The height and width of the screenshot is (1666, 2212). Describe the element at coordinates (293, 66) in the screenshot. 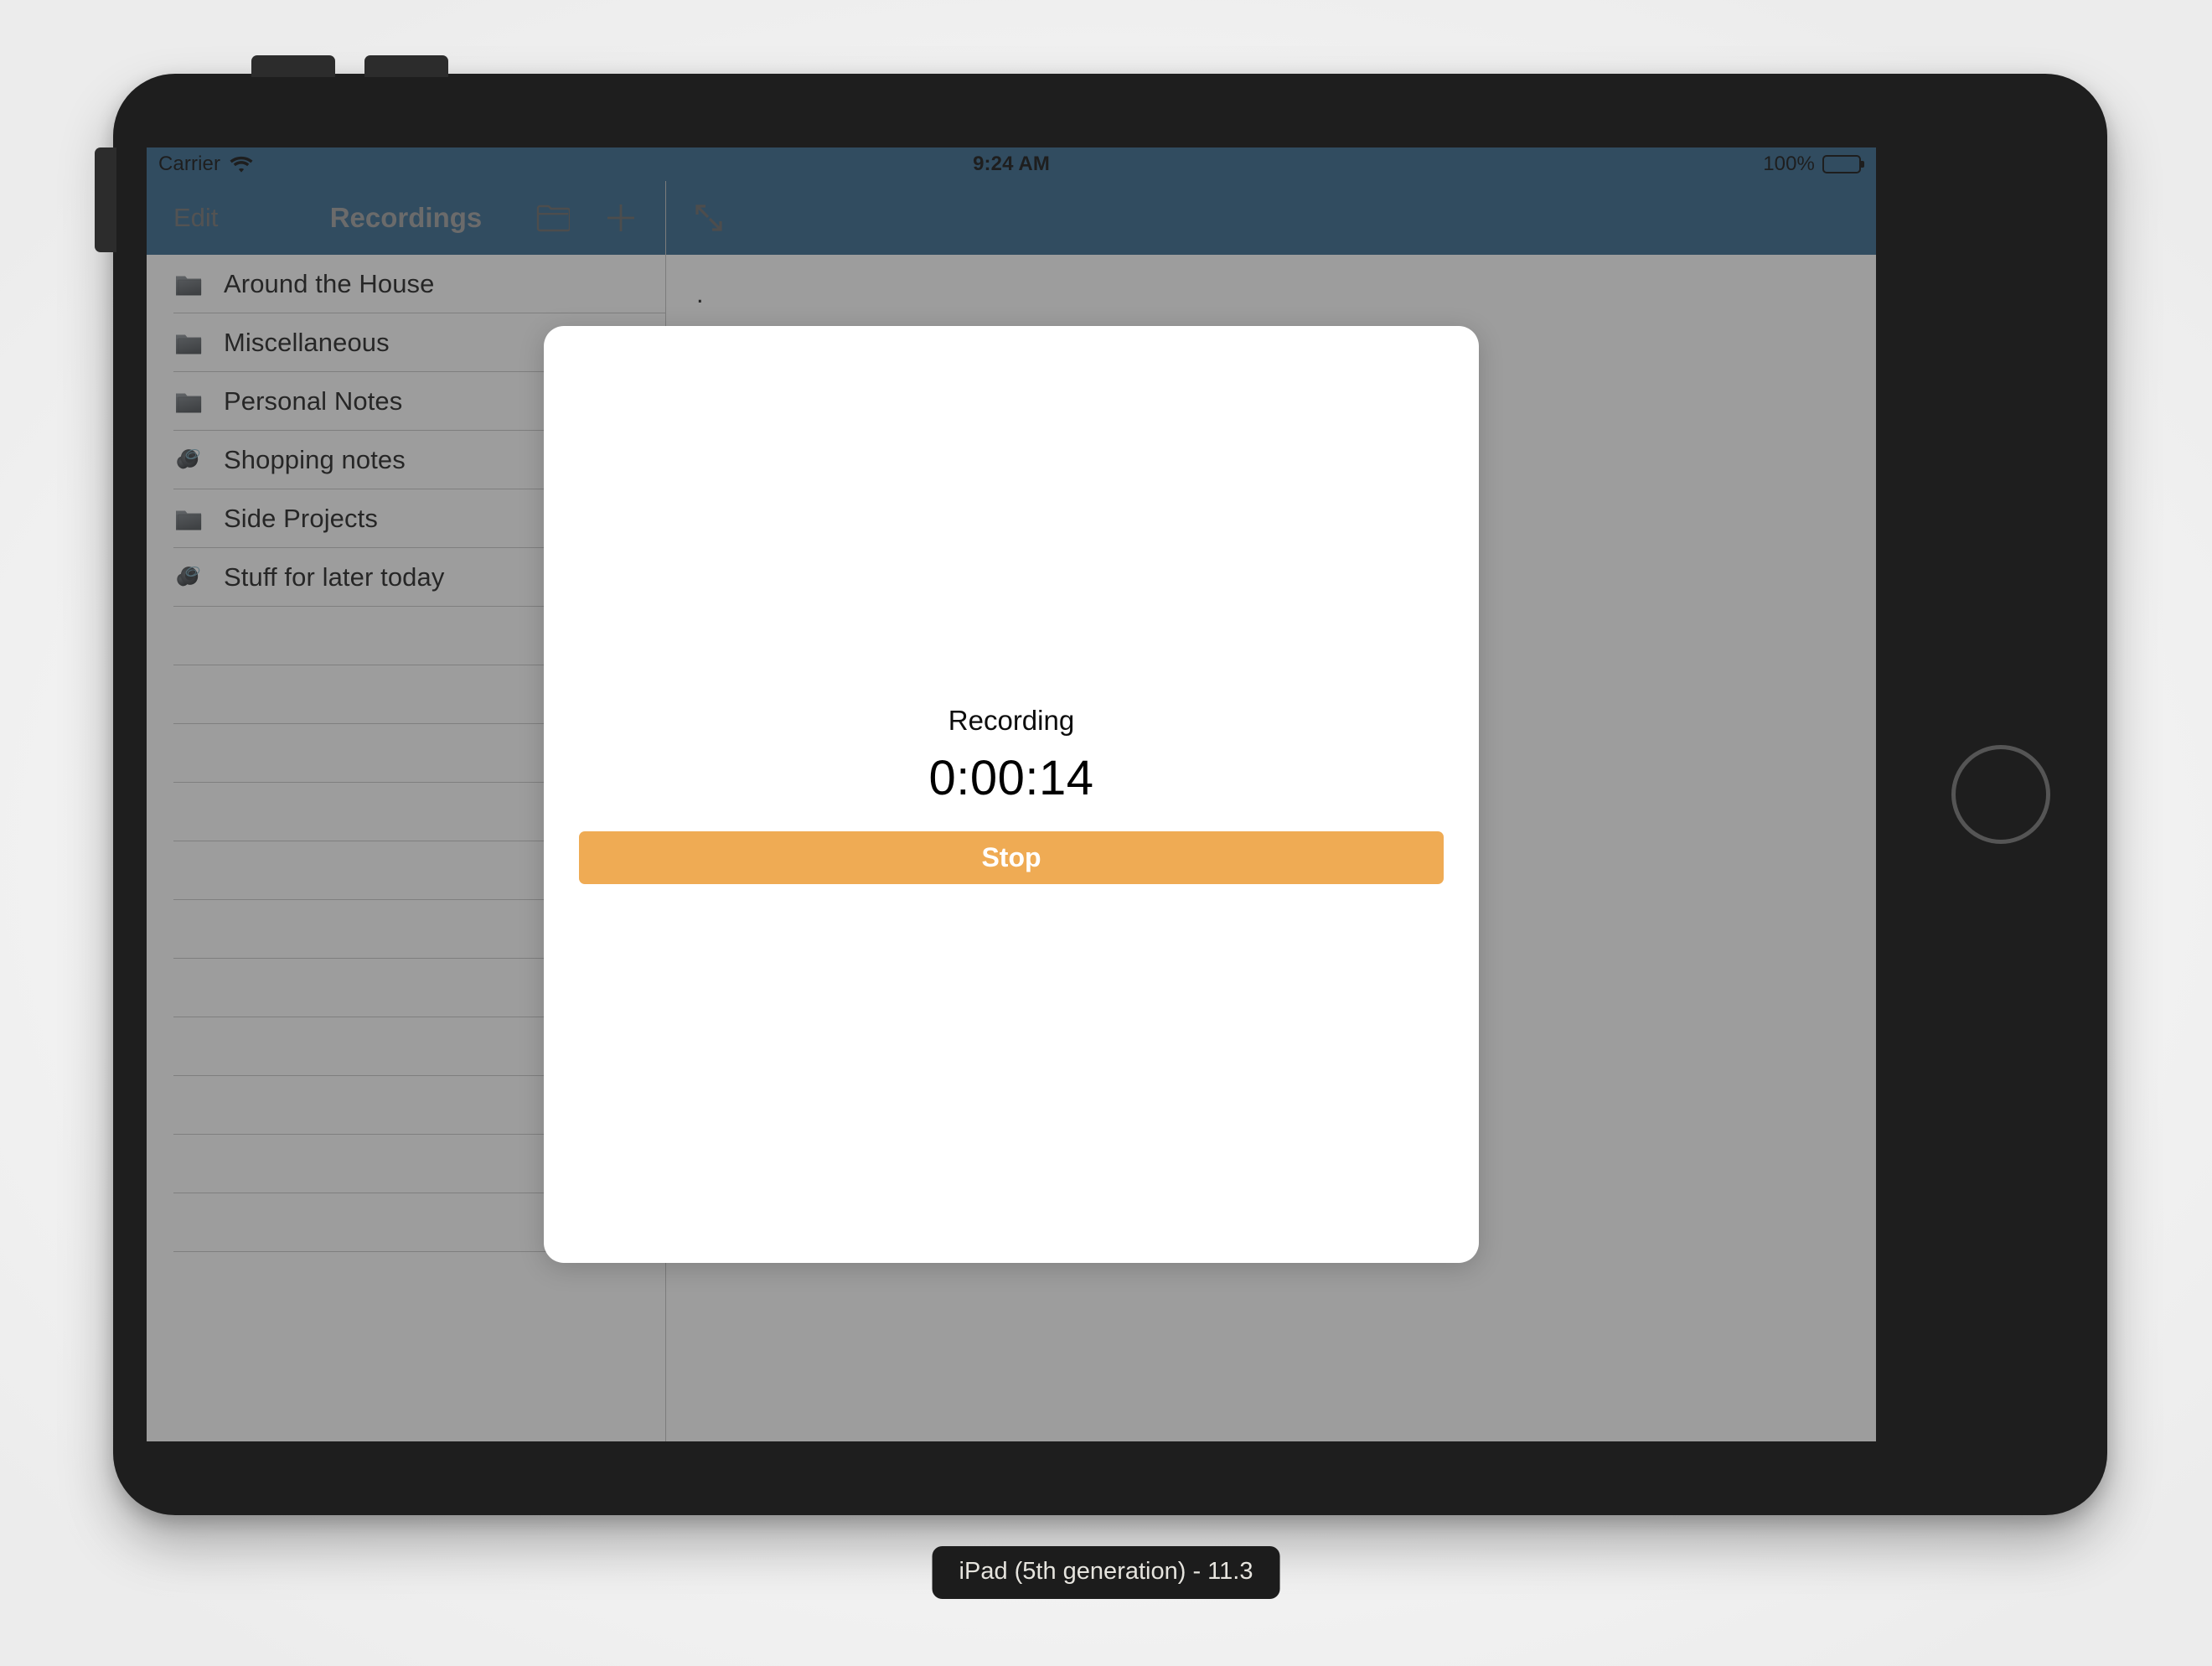

I see `hardware-button-volume-up` at that location.